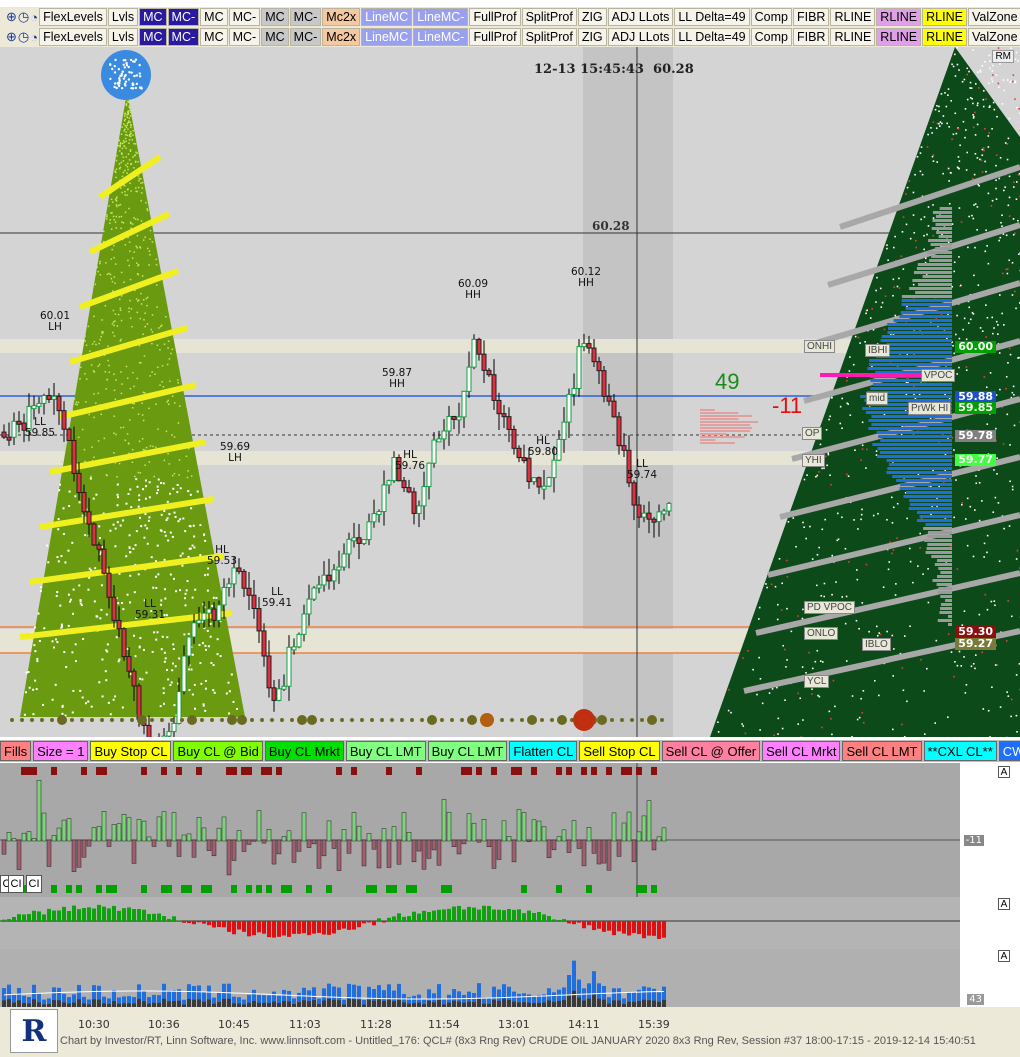  What do you see at coordinates (801, 751) in the screenshot?
I see `order-button-sell-cl-mrkt: Sell CL Mrkt` at bounding box center [801, 751].